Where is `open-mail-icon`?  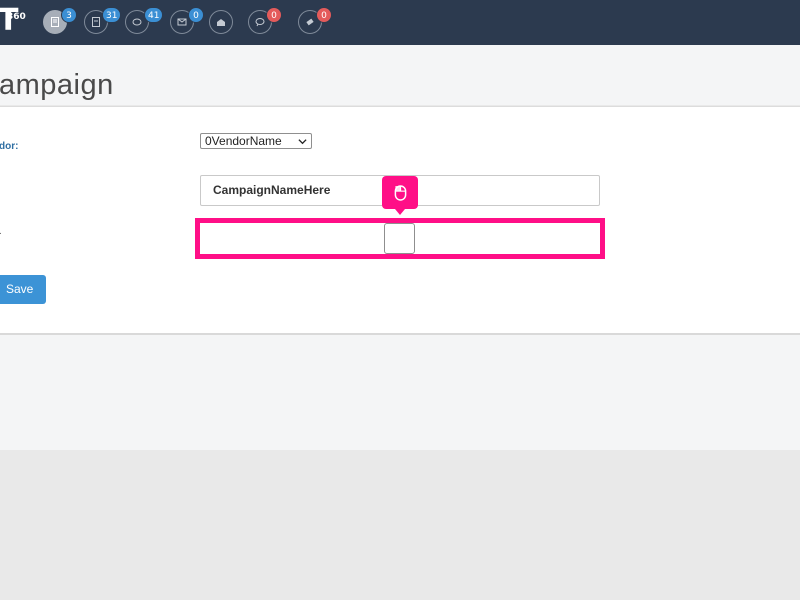 open-mail-icon is located at coordinates (221, 22).